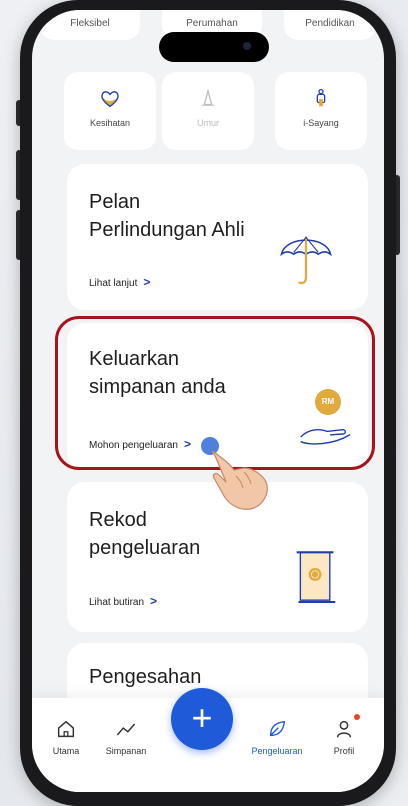 The height and width of the screenshot is (806, 408). I want to click on tab-label: Pendidikan, so click(330, 23).